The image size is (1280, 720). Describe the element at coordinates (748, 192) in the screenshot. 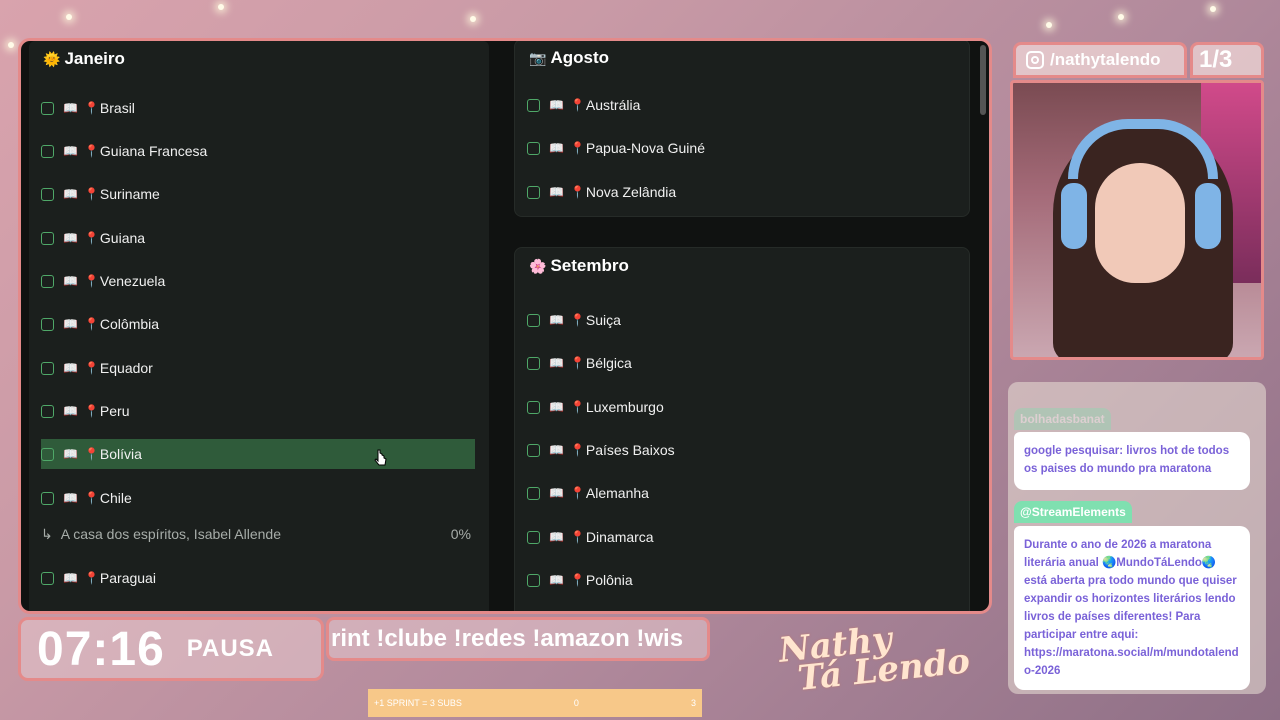

I see `list-item: 📖 📍 Nova Zelândia` at that location.